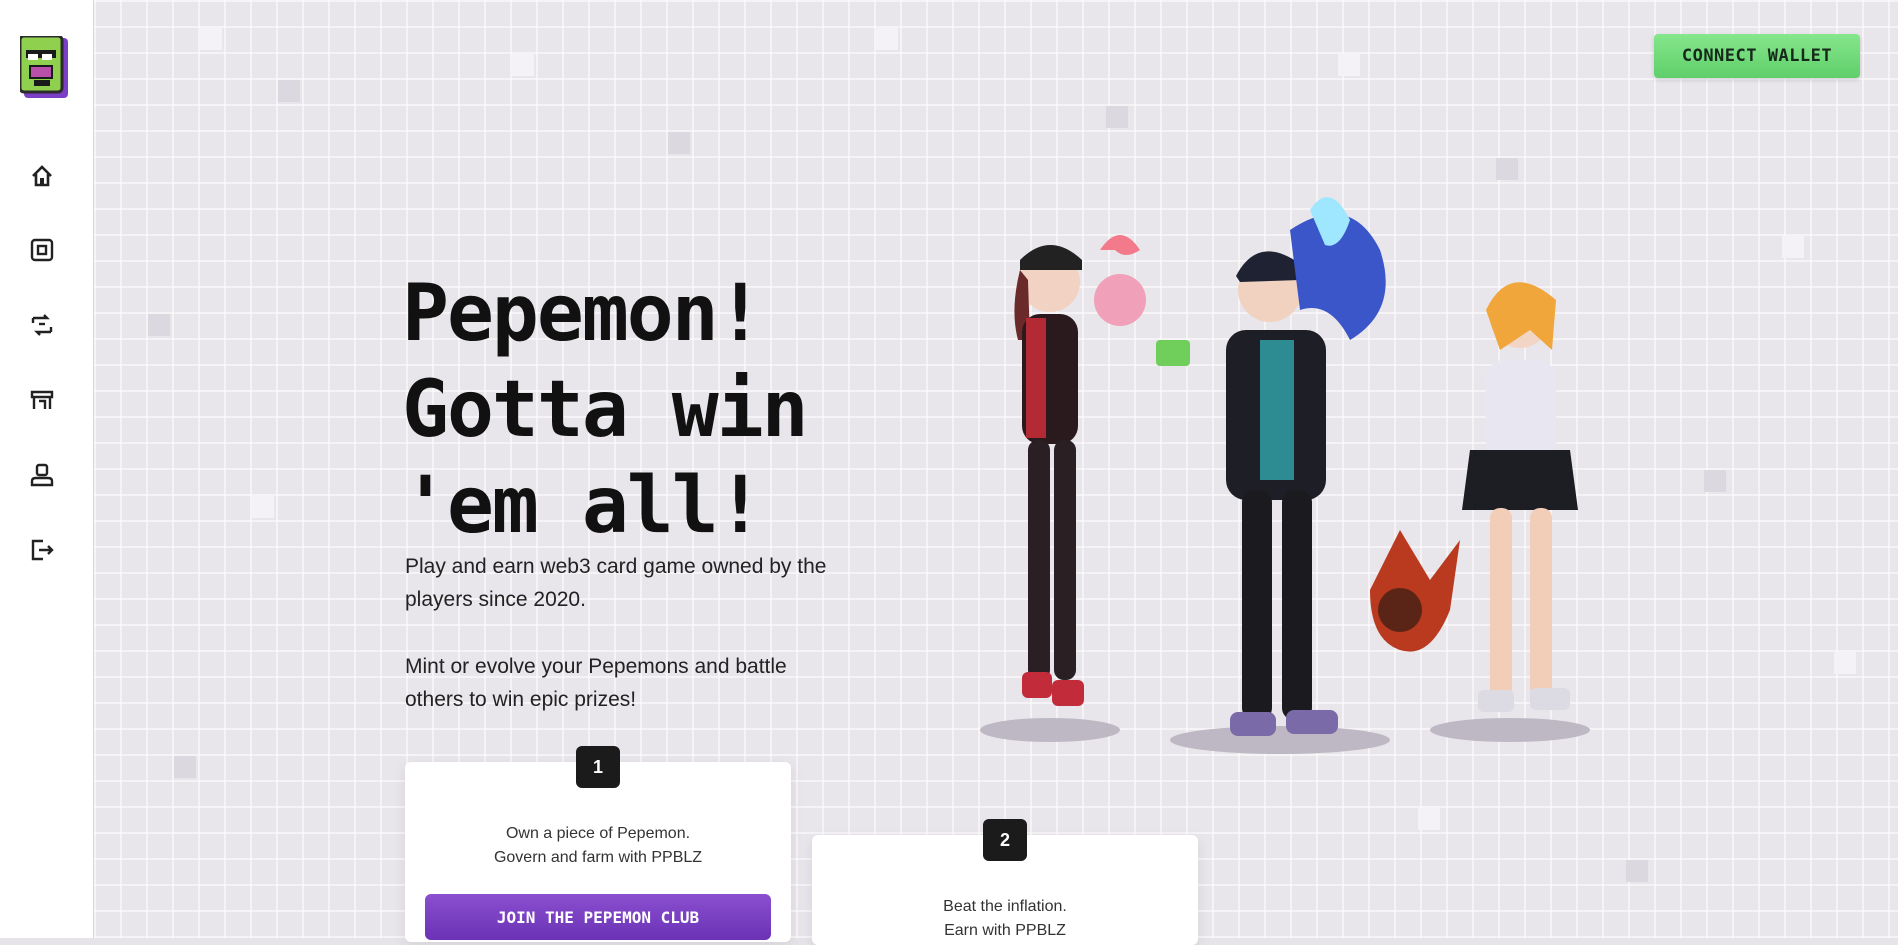 The width and height of the screenshot is (1898, 945). Describe the element at coordinates (44, 68) in the screenshot. I see `pepemon-logo-icon` at that location.